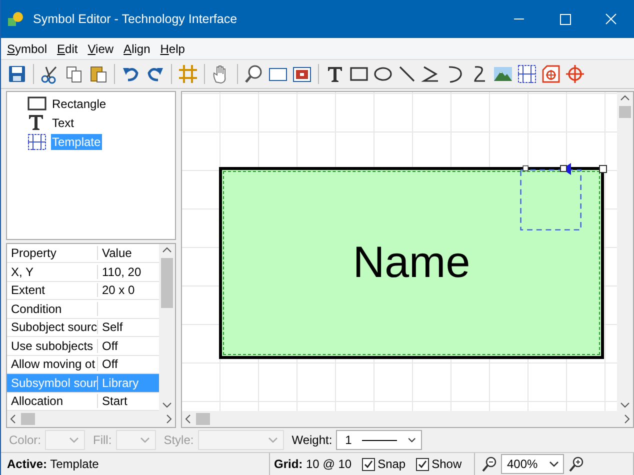 This screenshot has height=475, width=634. What do you see at coordinates (52, 327) in the screenshot?
I see `table-cell: Subobject sourc` at bounding box center [52, 327].